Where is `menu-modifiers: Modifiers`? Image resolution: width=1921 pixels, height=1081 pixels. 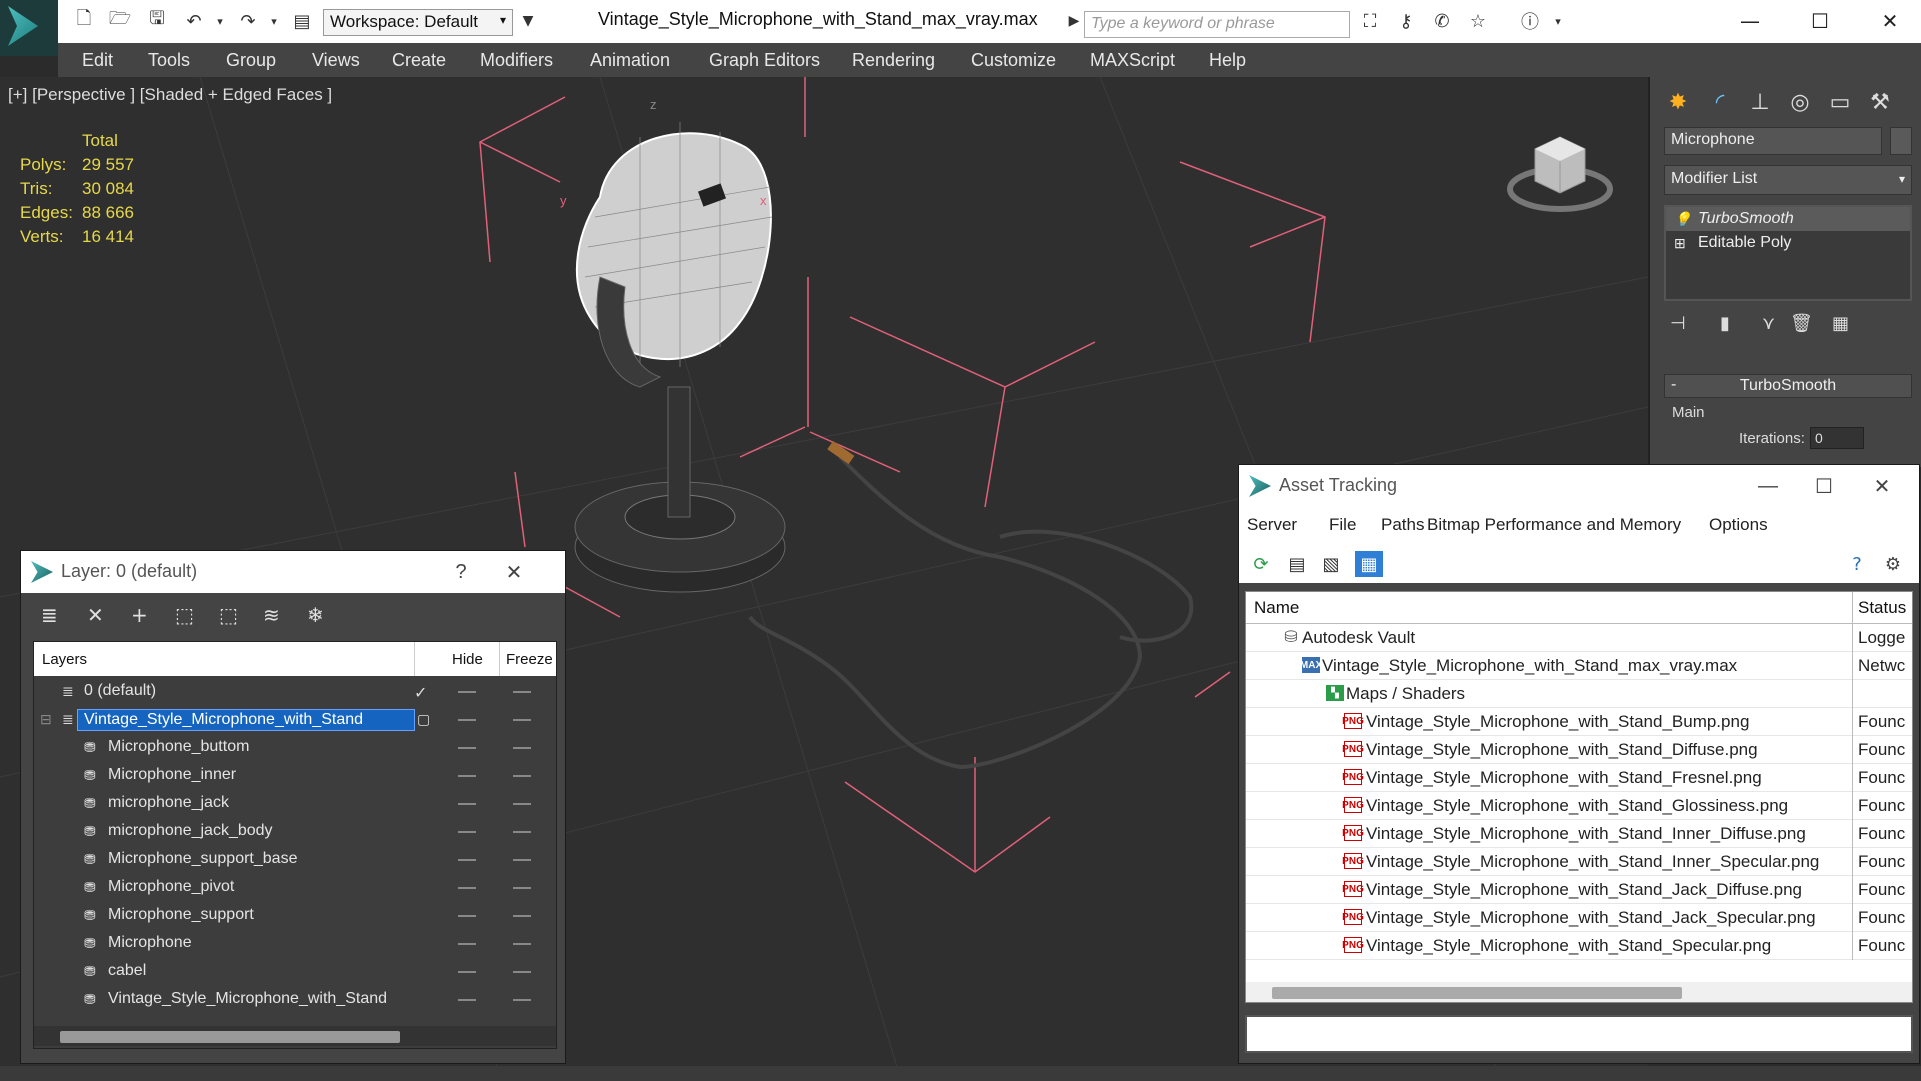 menu-modifiers: Modifiers is located at coordinates (516, 60).